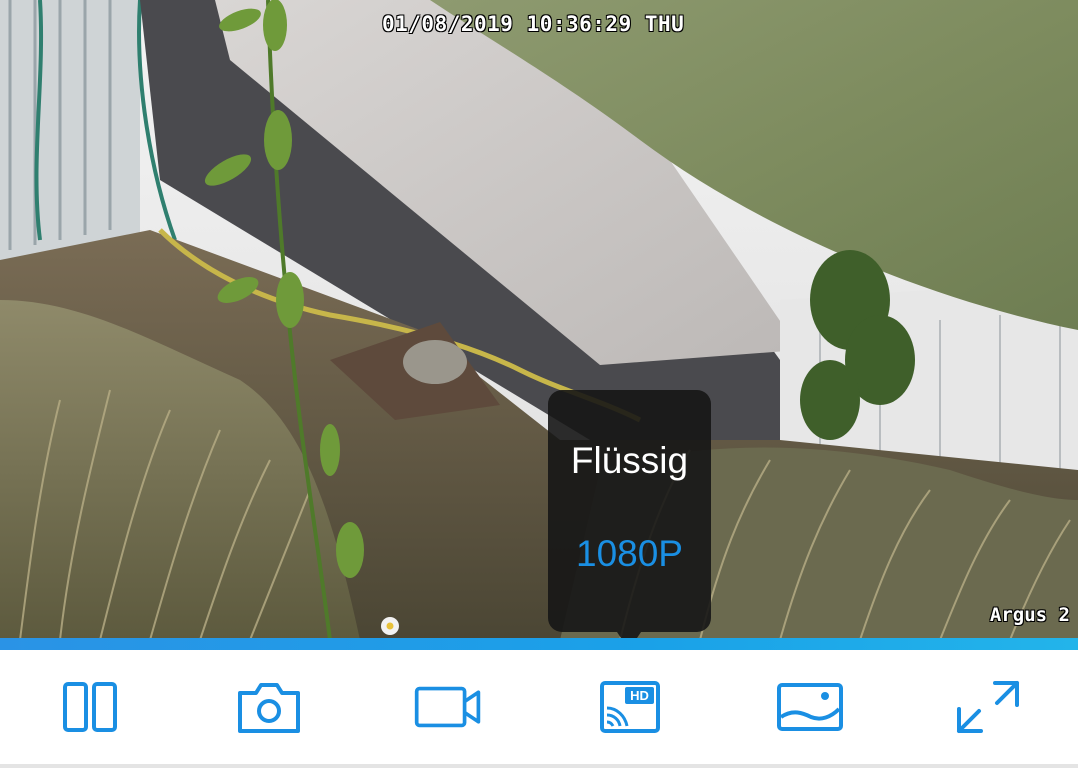 This screenshot has height=768, width=1078. I want to click on snapshot-button, so click(269, 707).